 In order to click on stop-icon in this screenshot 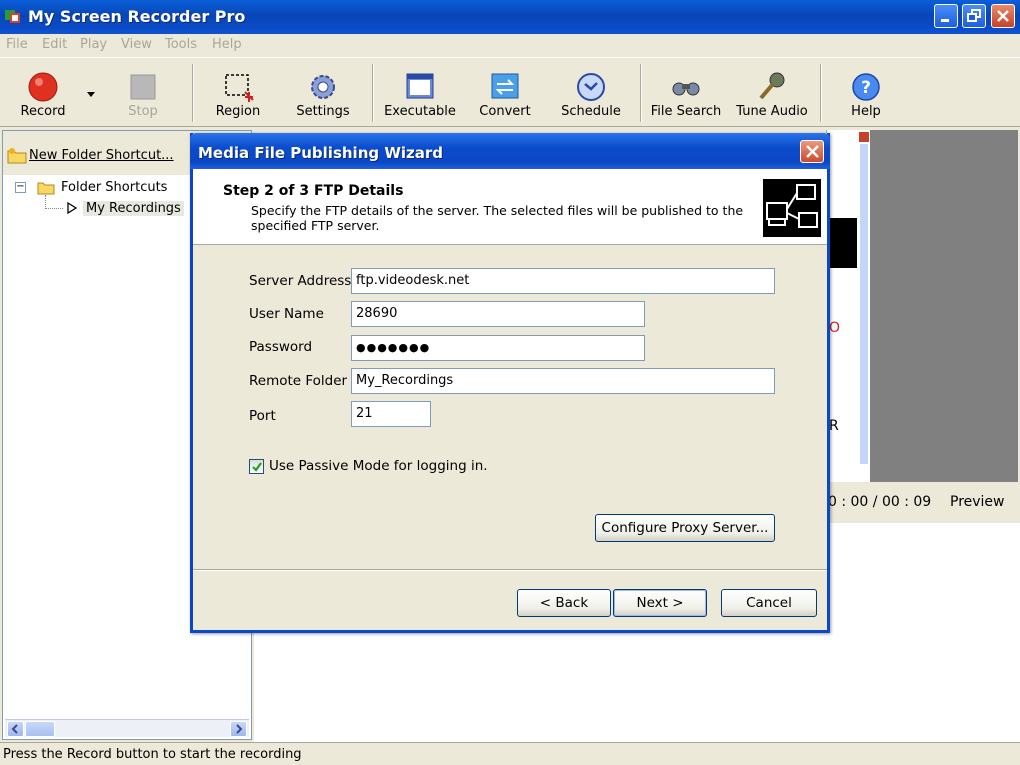, I will do `click(143, 87)`.